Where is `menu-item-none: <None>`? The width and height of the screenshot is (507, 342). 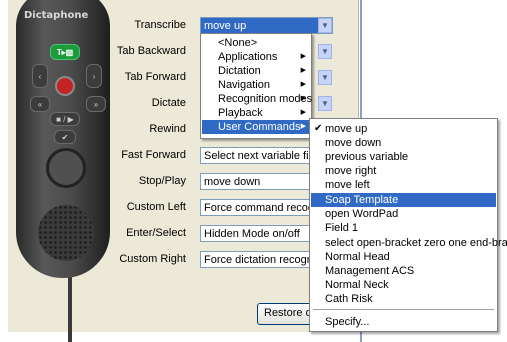
menu-item-none: <None> is located at coordinates (256, 43).